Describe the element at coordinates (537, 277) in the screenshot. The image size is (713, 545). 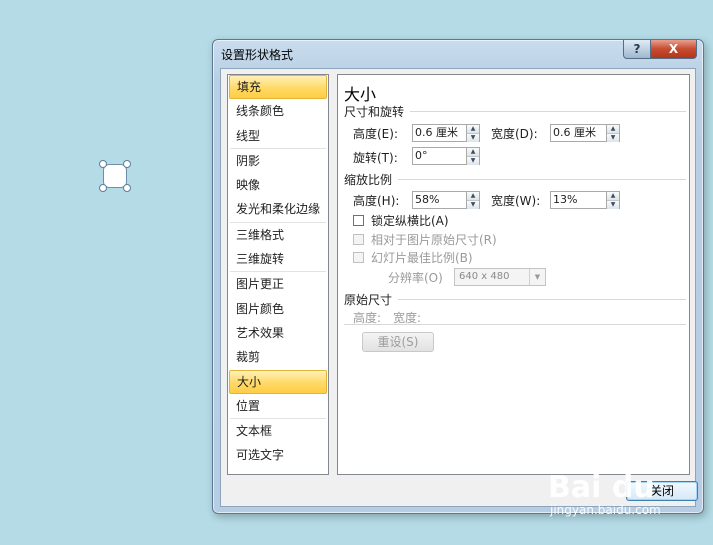
I see `chevron-down-icon: ▼` at that location.